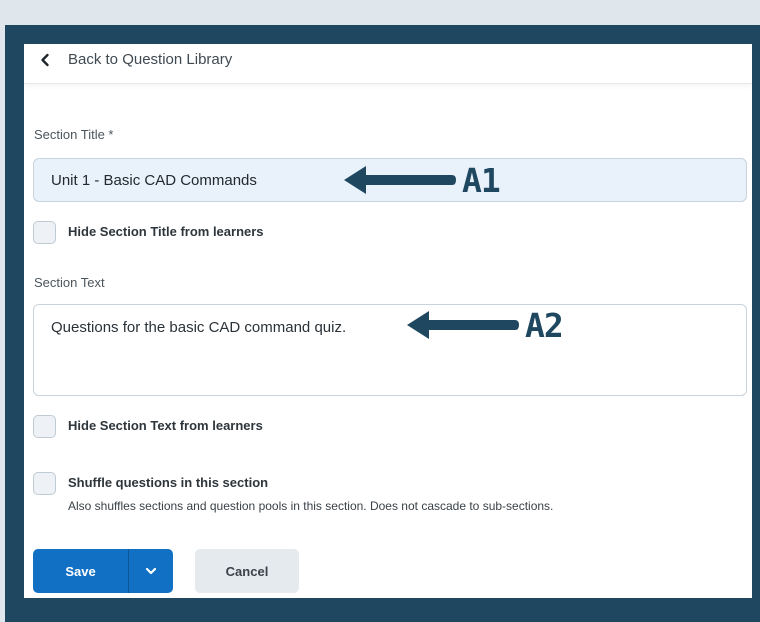 Image resolution: width=760 pixels, height=622 pixels. What do you see at coordinates (74, 134) in the screenshot?
I see `section-title-label: Section Title *` at bounding box center [74, 134].